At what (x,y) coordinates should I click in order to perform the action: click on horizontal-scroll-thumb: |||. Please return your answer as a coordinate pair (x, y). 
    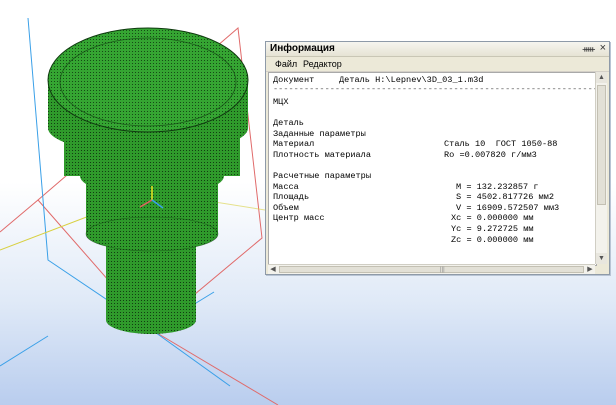
    Looking at the image, I should click on (431, 269).